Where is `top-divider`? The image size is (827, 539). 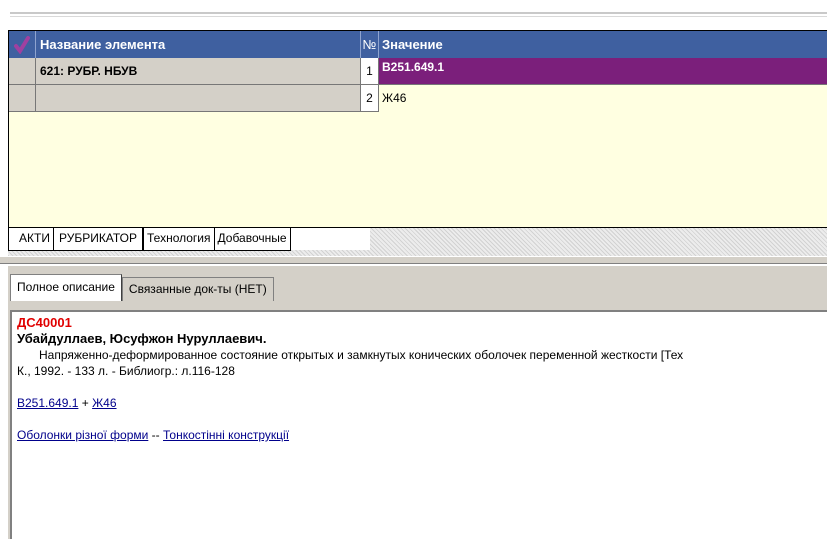
top-divider is located at coordinates (418, 13).